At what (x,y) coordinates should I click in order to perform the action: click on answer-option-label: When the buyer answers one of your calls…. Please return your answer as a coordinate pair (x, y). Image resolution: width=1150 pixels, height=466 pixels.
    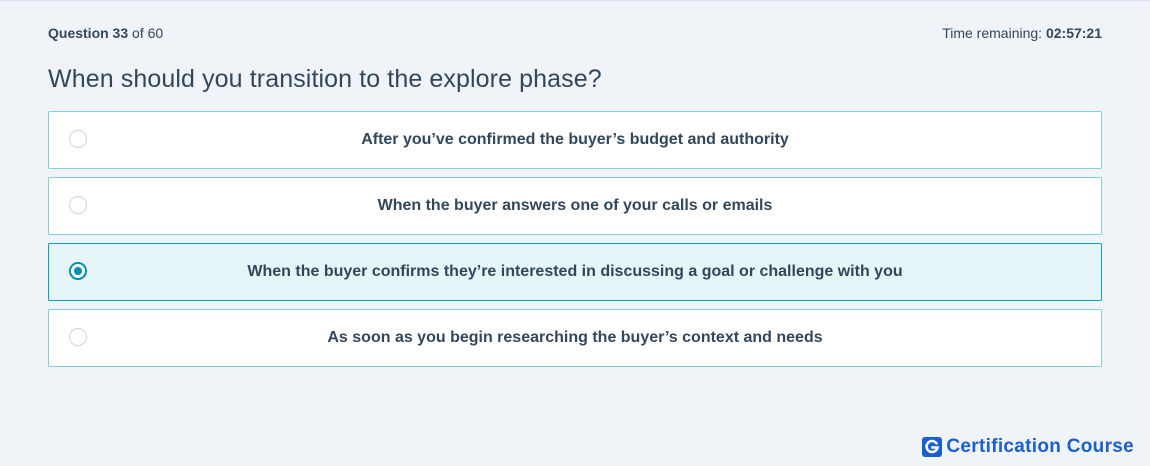
    Looking at the image, I should click on (575, 205).